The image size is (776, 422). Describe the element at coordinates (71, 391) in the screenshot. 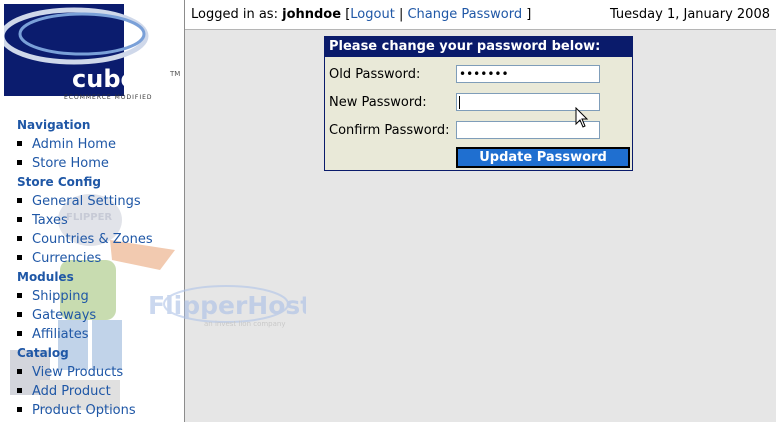

I see `nav-item-label: Add Product` at that location.